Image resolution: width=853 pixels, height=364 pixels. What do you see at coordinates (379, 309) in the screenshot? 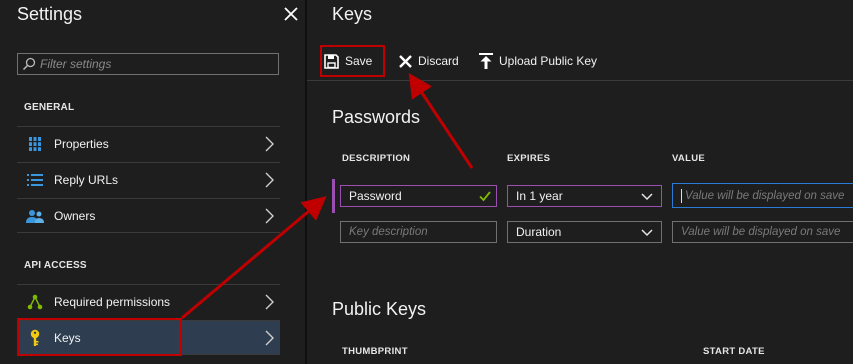
I see `public-keys-title: Public Keys` at bounding box center [379, 309].